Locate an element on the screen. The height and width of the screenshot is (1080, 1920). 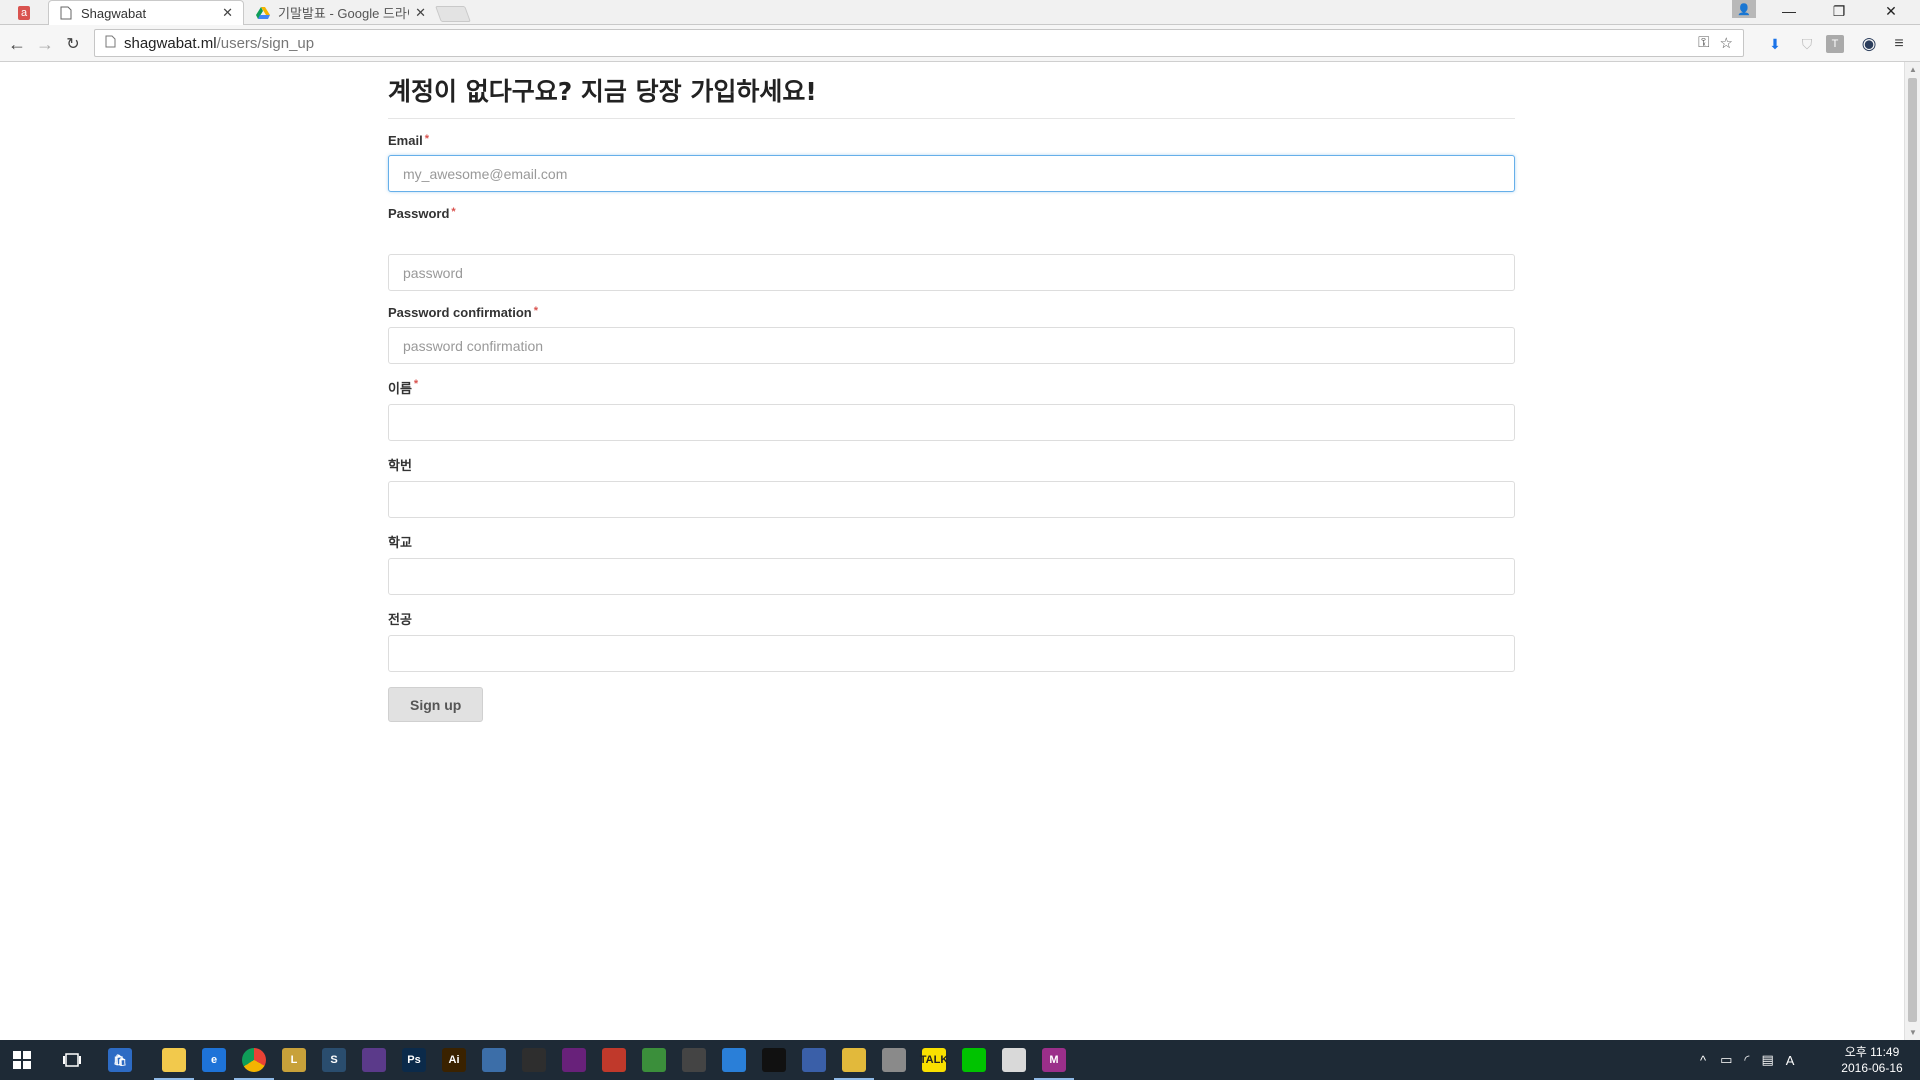
school-input is located at coordinates (951, 576).